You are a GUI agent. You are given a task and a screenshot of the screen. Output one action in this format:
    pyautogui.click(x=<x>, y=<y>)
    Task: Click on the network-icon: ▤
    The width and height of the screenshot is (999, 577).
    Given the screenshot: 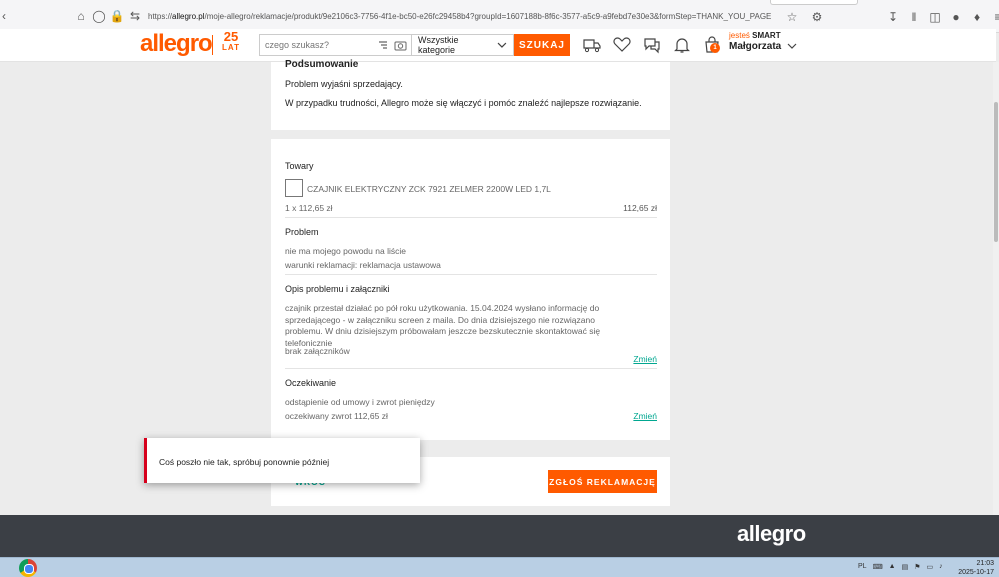 What is the action you would take?
    pyautogui.click(x=905, y=567)
    